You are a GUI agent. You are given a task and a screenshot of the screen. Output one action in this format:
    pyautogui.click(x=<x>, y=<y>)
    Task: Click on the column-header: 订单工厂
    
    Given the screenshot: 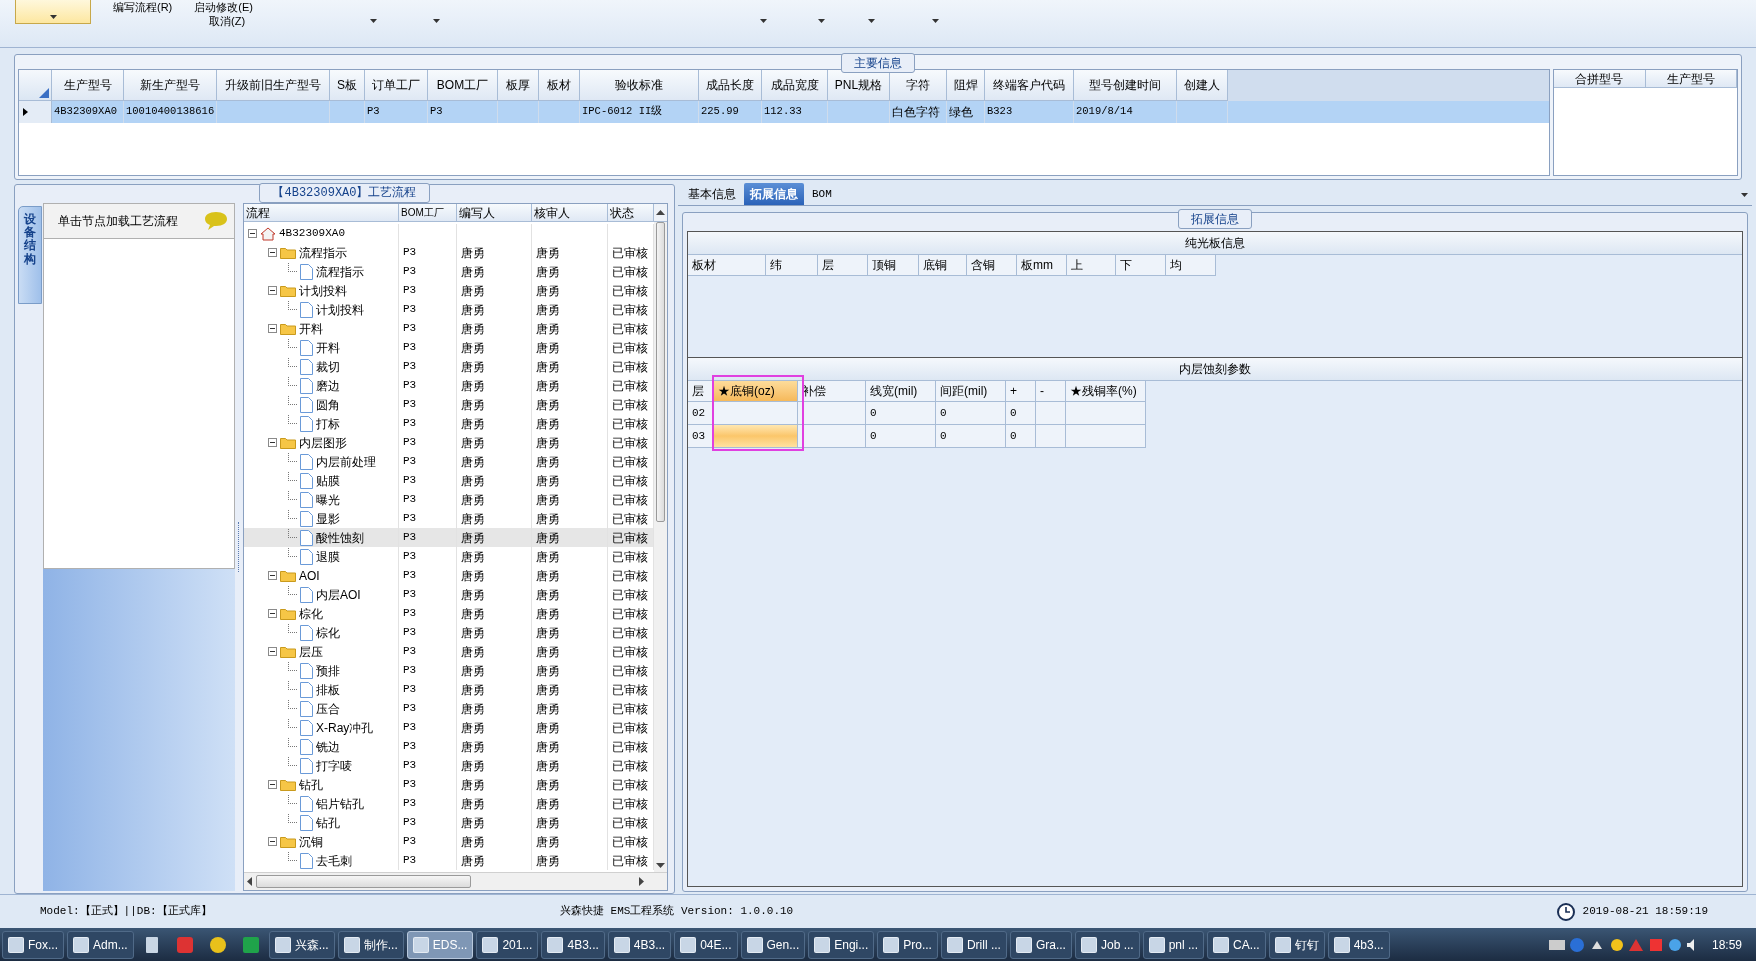 What is the action you would take?
    pyautogui.click(x=396, y=85)
    